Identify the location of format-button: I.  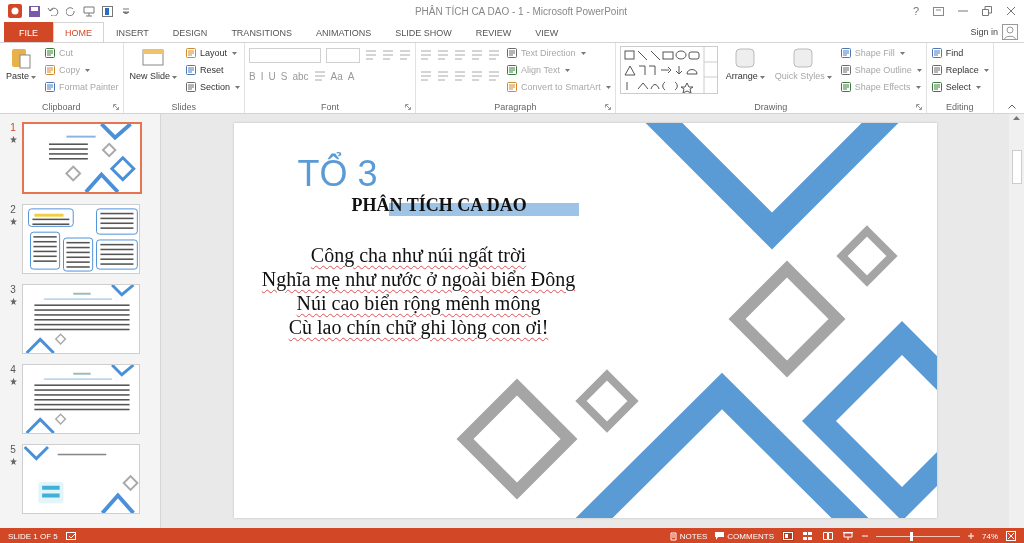
(262, 76).